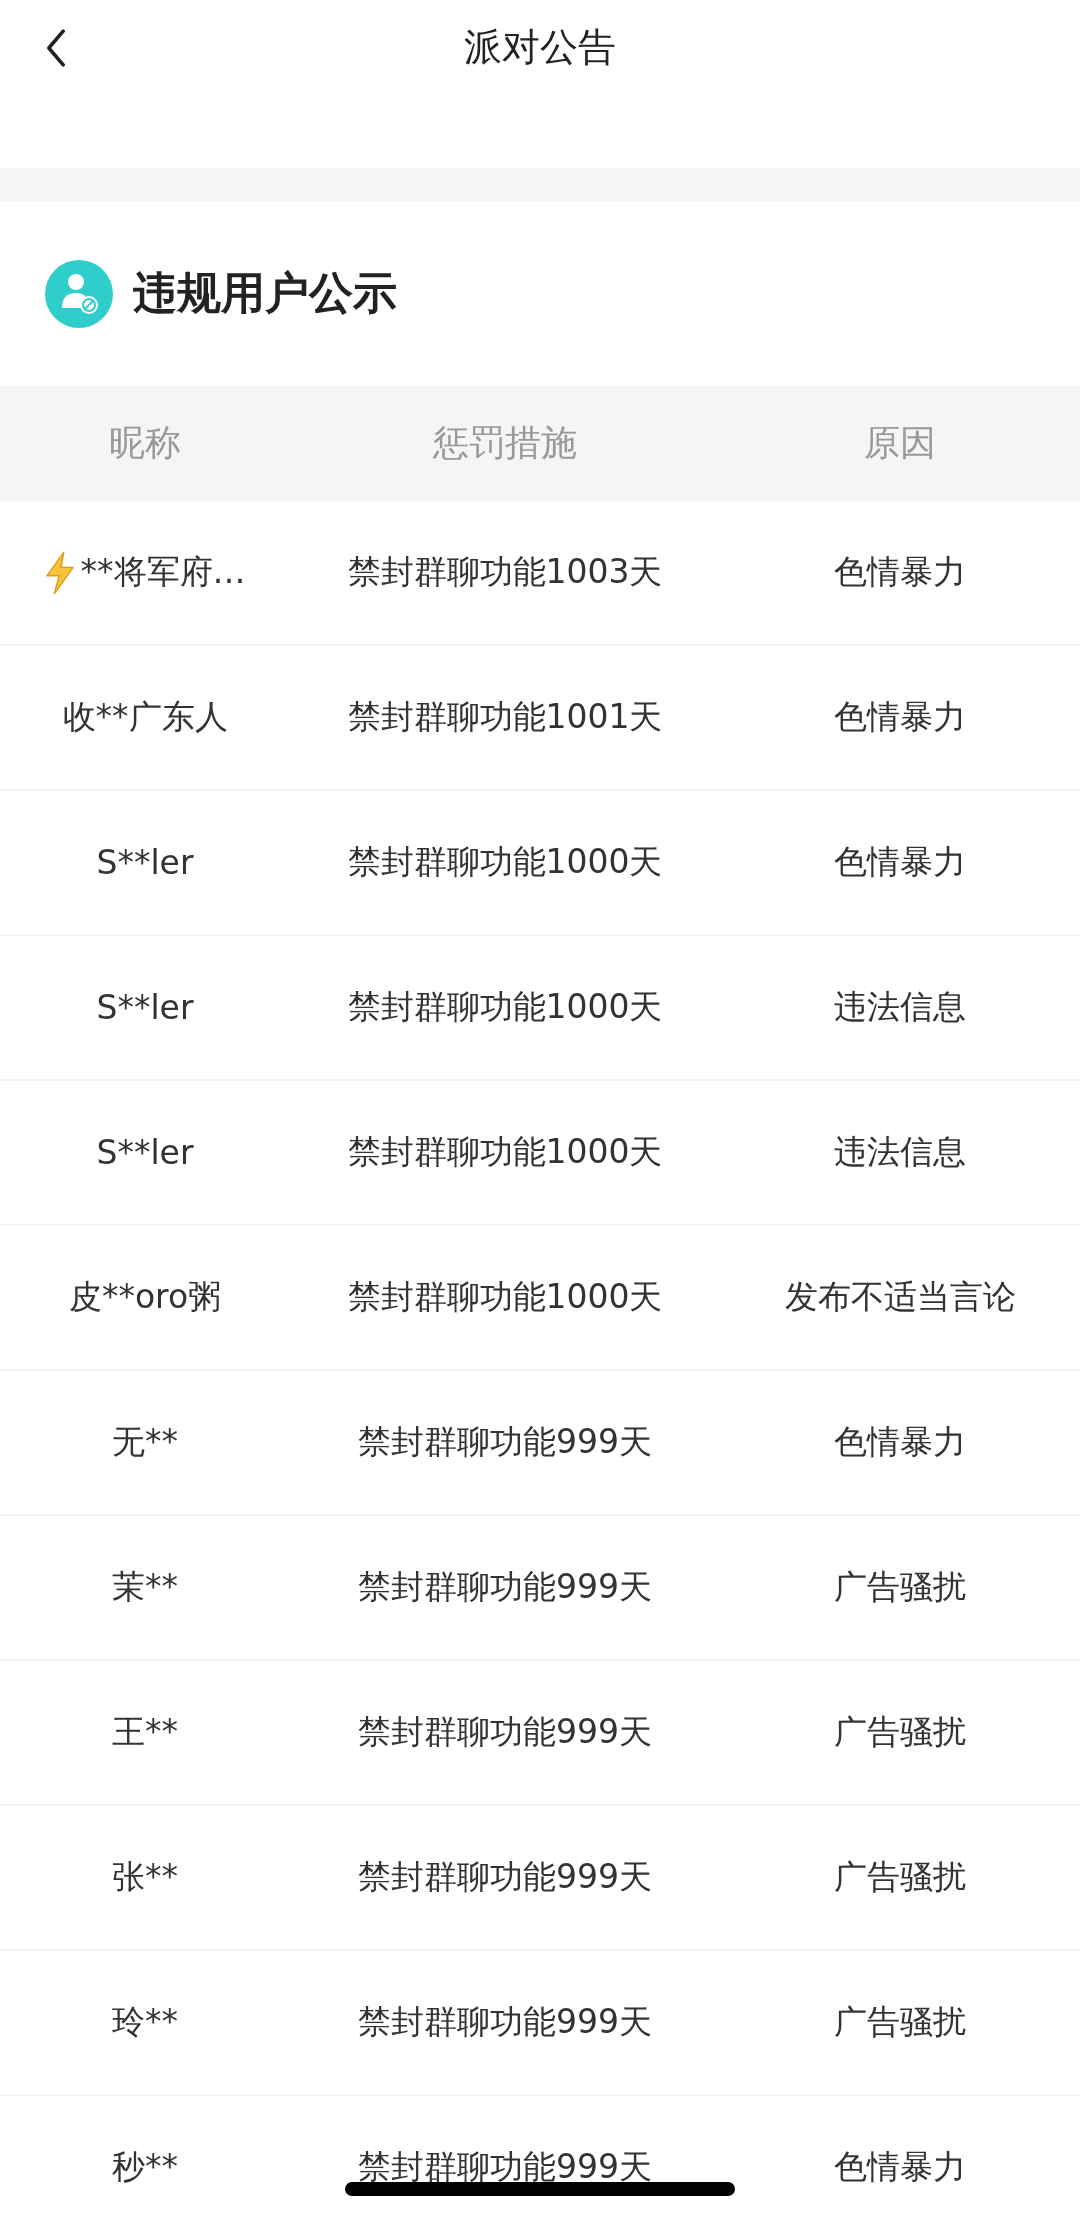  Describe the element at coordinates (505, 717) in the screenshot. I see `table-cell-text: 禁封群聊功能1001天` at that location.